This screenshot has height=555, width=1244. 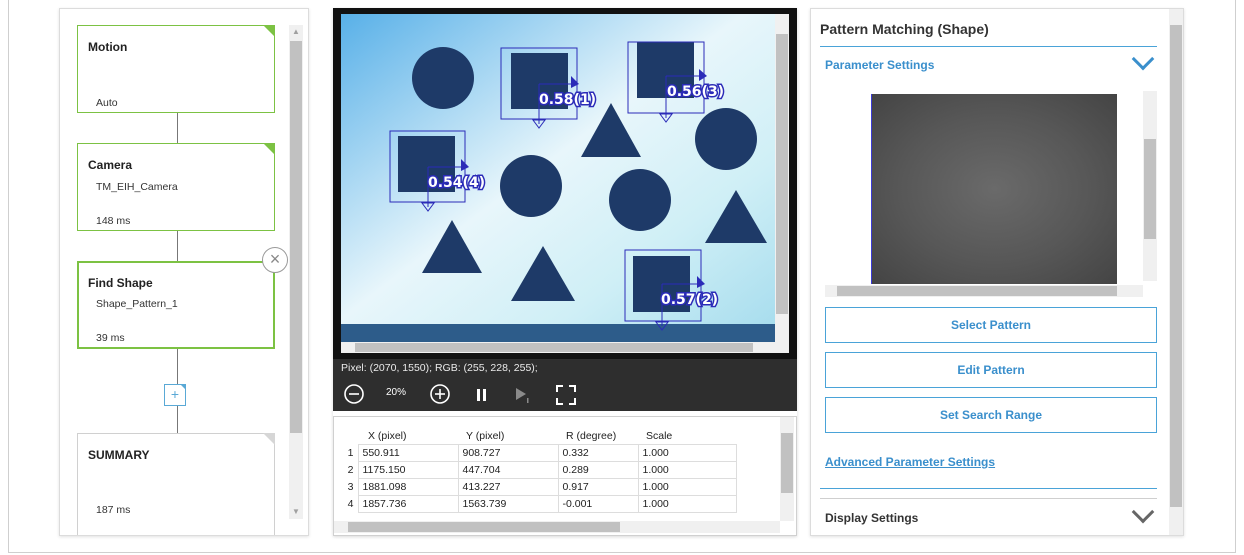 I want to click on image-hscrollbar, so click(x=565, y=347).